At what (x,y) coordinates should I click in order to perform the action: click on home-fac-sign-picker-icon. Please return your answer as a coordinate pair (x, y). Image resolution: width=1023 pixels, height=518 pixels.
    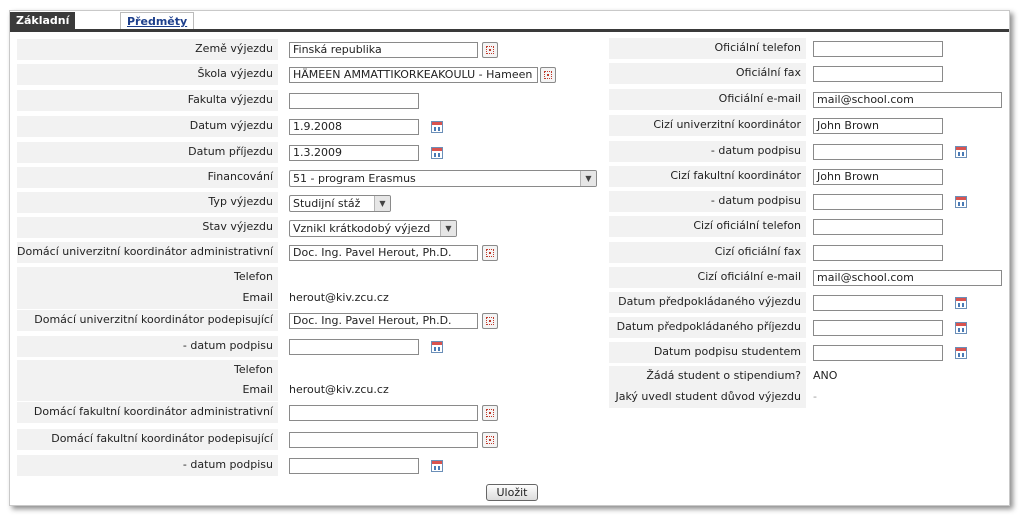
    Looking at the image, I should click on (490, 440).